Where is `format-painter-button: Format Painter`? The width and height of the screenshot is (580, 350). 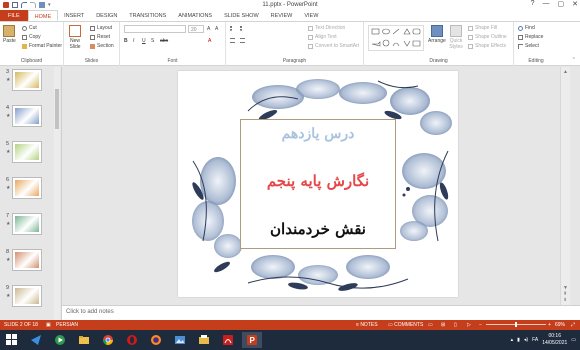 format-painter-button: Format Painter is located at coordinates (42, 46).